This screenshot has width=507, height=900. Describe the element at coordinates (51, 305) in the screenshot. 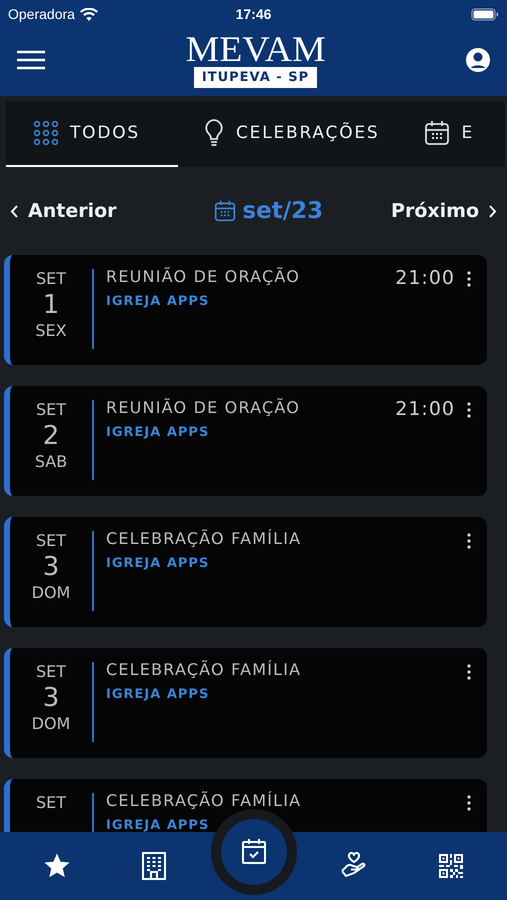

I see `event-day: 1` at that location.